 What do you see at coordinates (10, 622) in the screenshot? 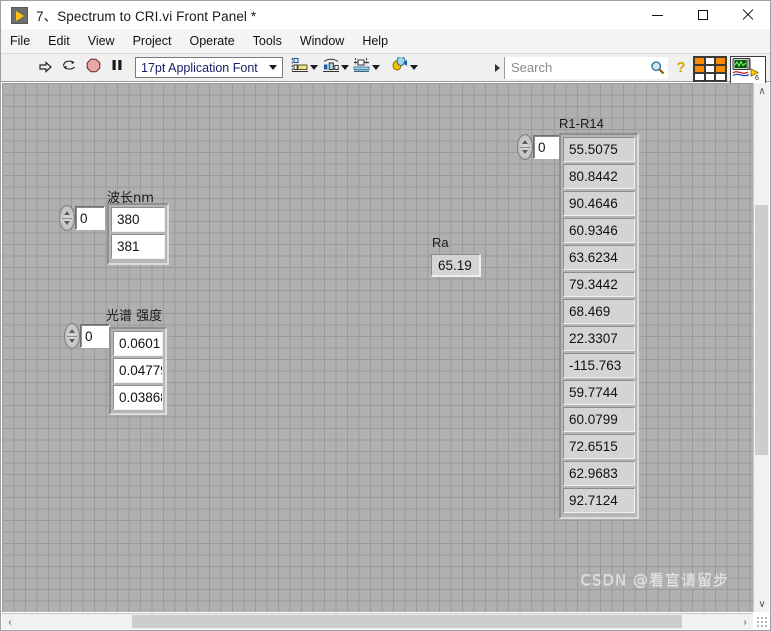
I see `scroll-left-icon: ‹` at bounding box center [10, 622].